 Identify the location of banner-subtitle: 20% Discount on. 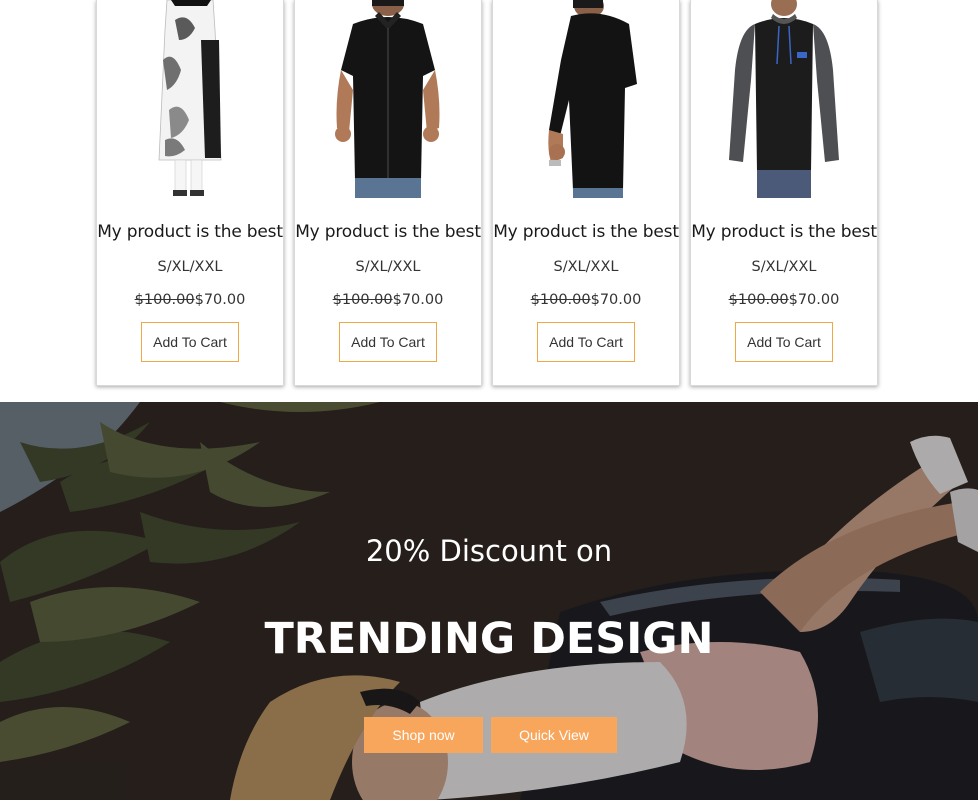
(489, 551).